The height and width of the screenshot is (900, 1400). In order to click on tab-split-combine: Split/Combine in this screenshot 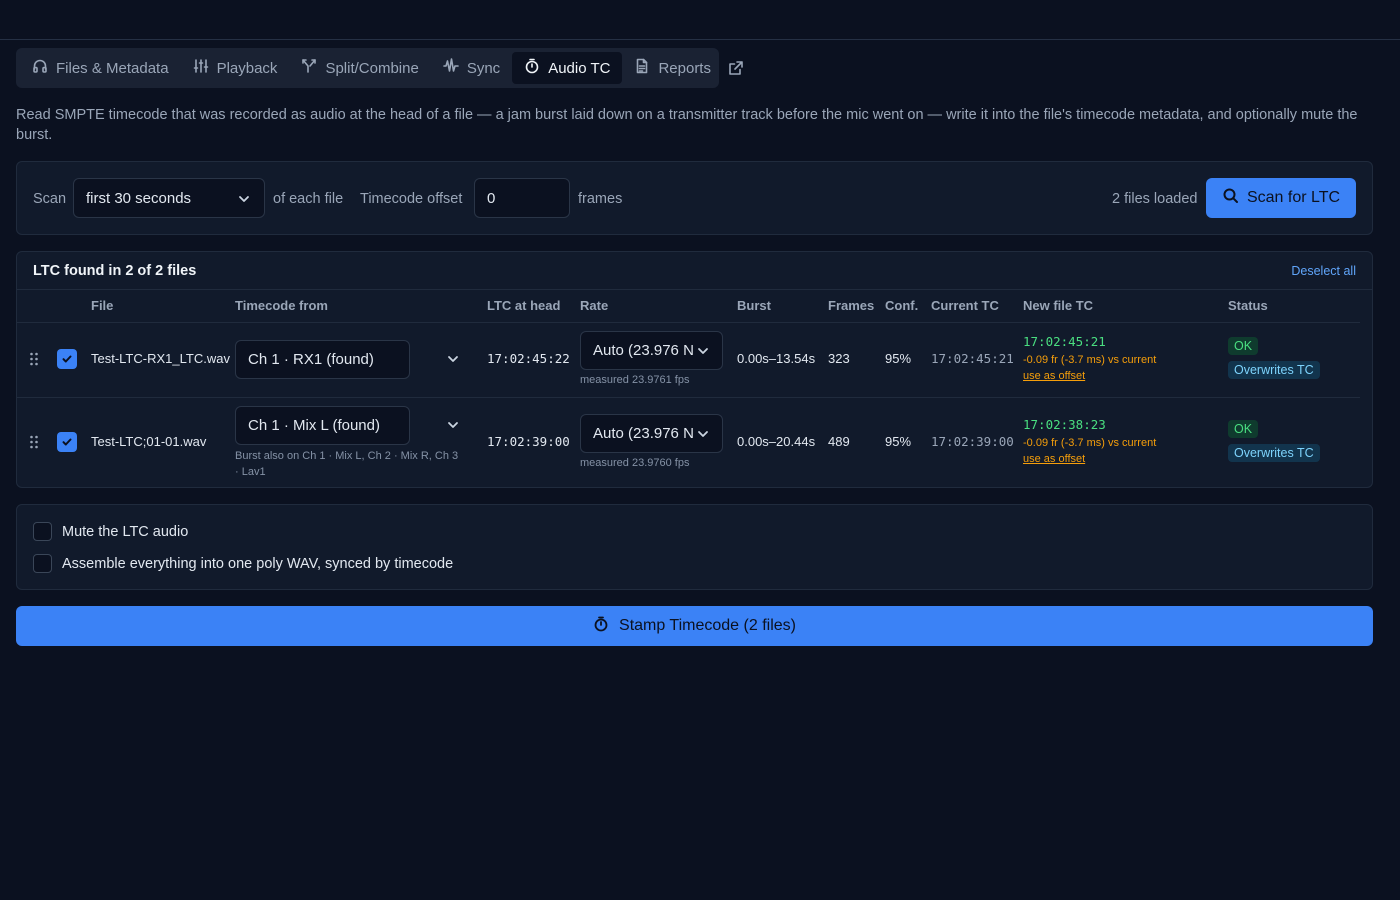, I will do `click(359, 68)`.